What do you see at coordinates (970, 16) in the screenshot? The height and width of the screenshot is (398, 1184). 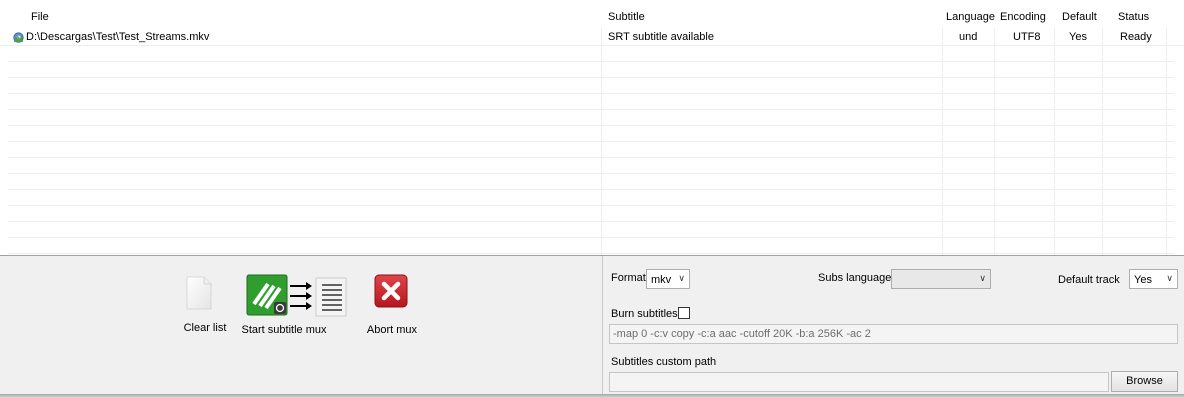 I see `column-header-language: Language` at bounding box center [970, 16].